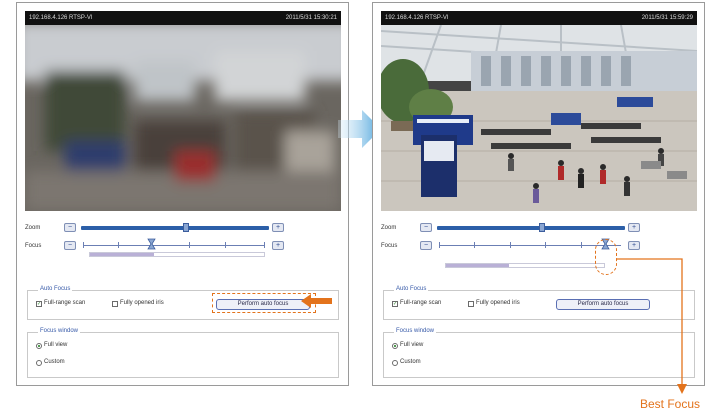 This screenshot has width=722, height=417. What do you see at coordinates (183, 18) in the screenshot?
I see `video-overlay-bar: 192.168.4.126 RTSP-VI 2011/5/31 15:30:21` at bounding box center [183, 18].